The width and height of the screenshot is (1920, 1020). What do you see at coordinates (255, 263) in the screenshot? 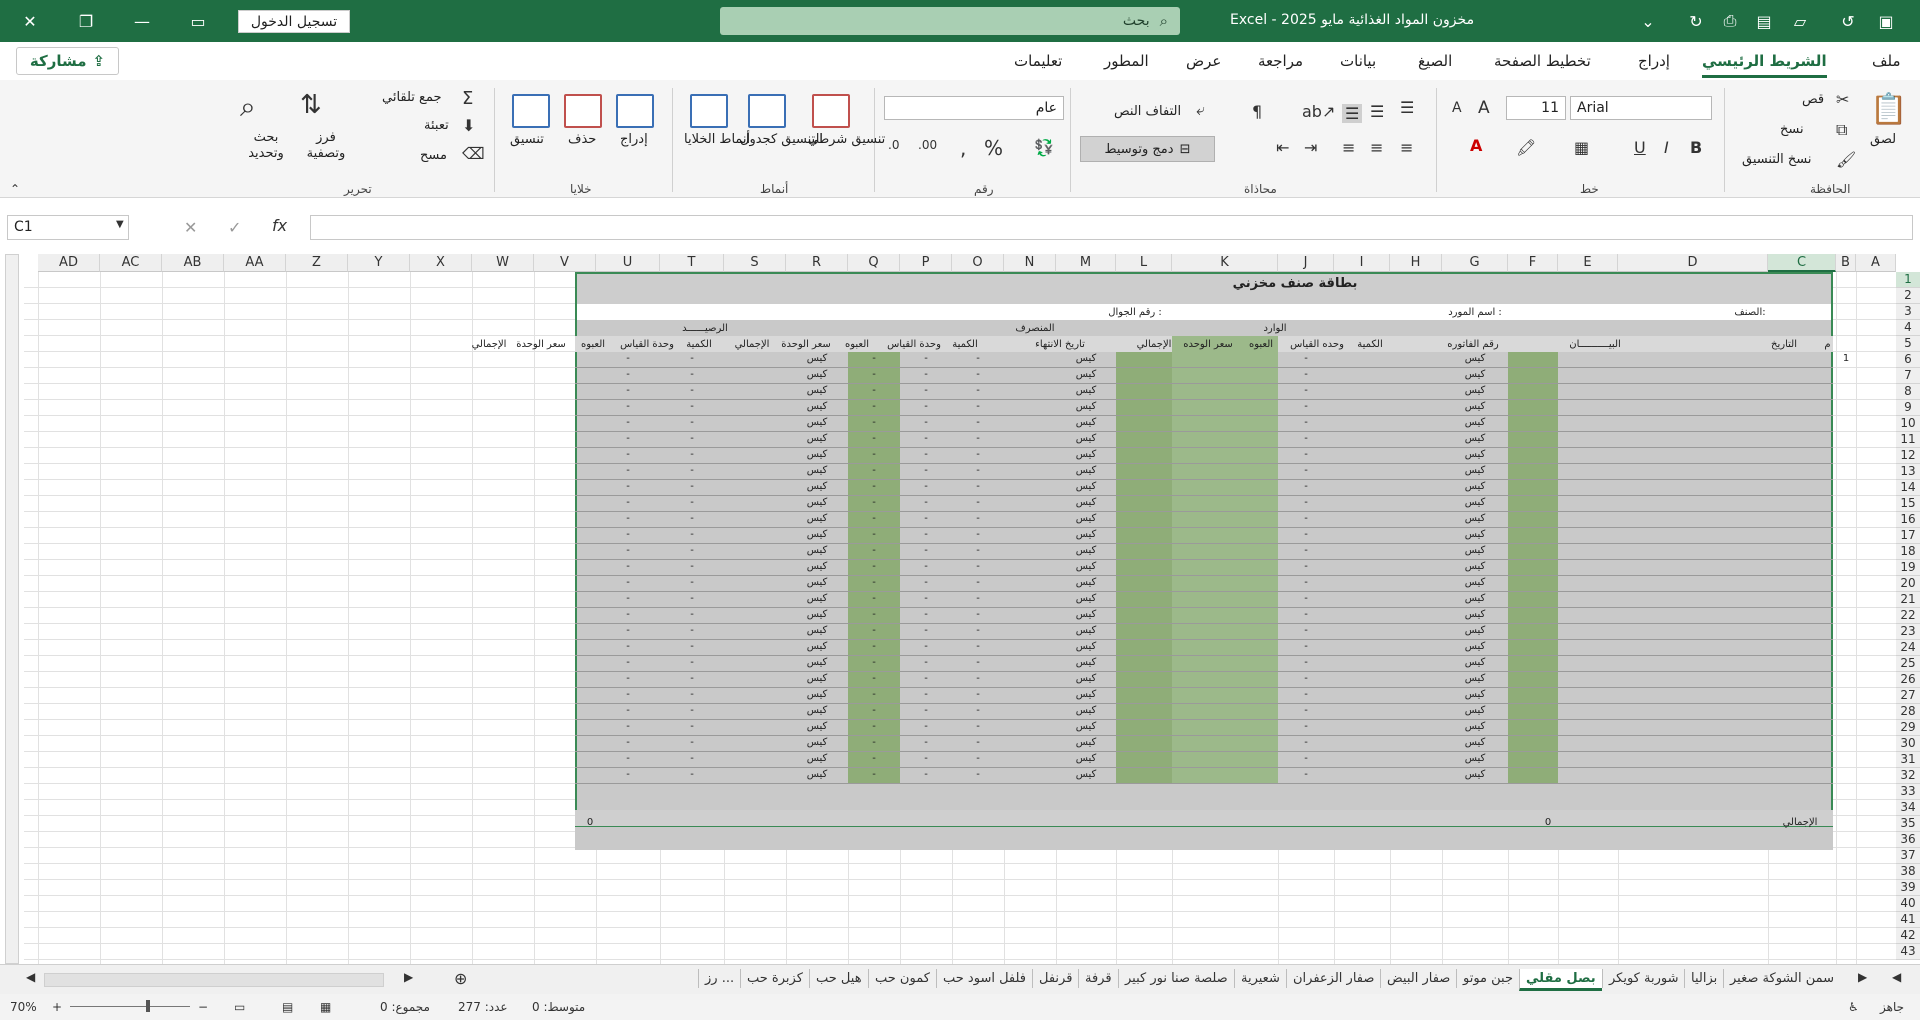
I see `column-header: AA` at bounding box center [255, 263].